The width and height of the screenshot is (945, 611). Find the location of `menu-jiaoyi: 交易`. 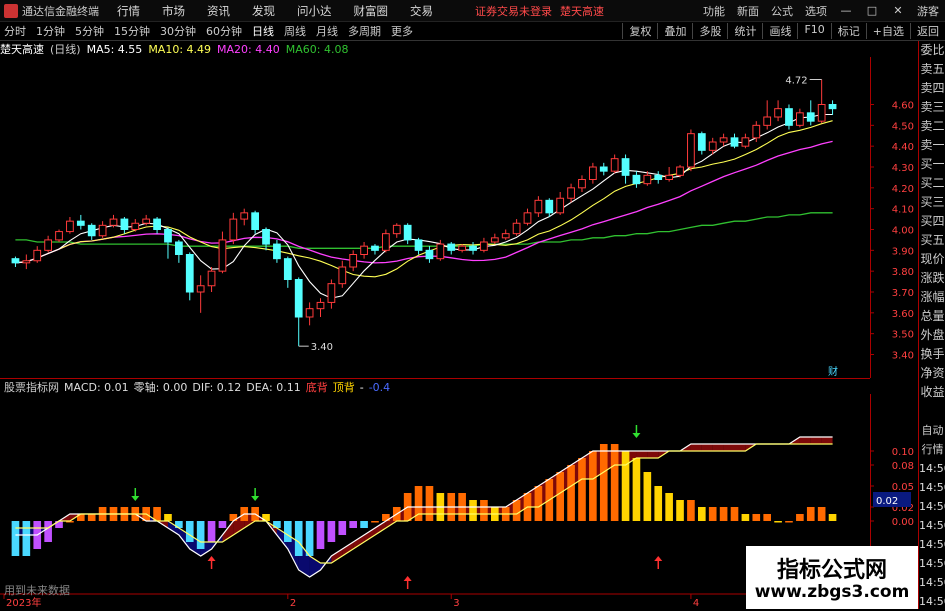

menu-jiaoyi: 交易 is located at coordinates (421, 11).